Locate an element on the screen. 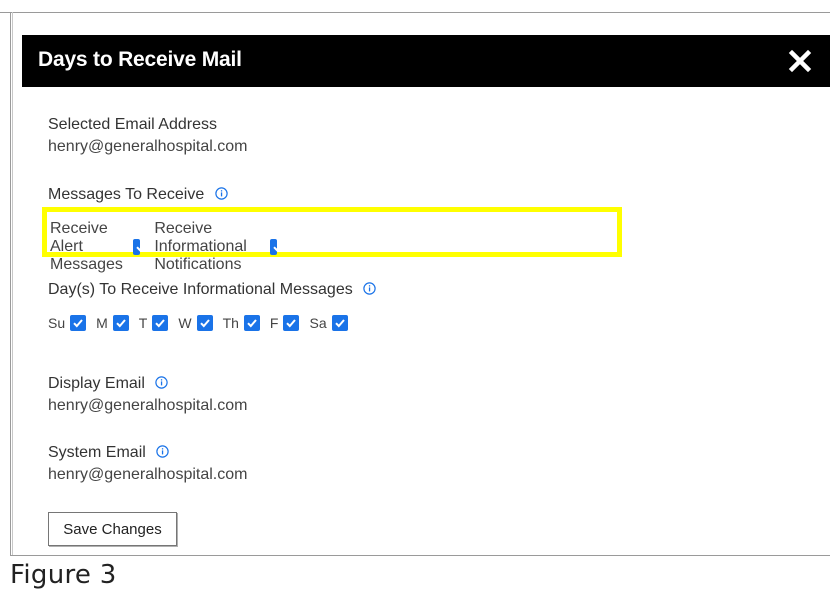  day-option: F is located at coordinates (285, 323).